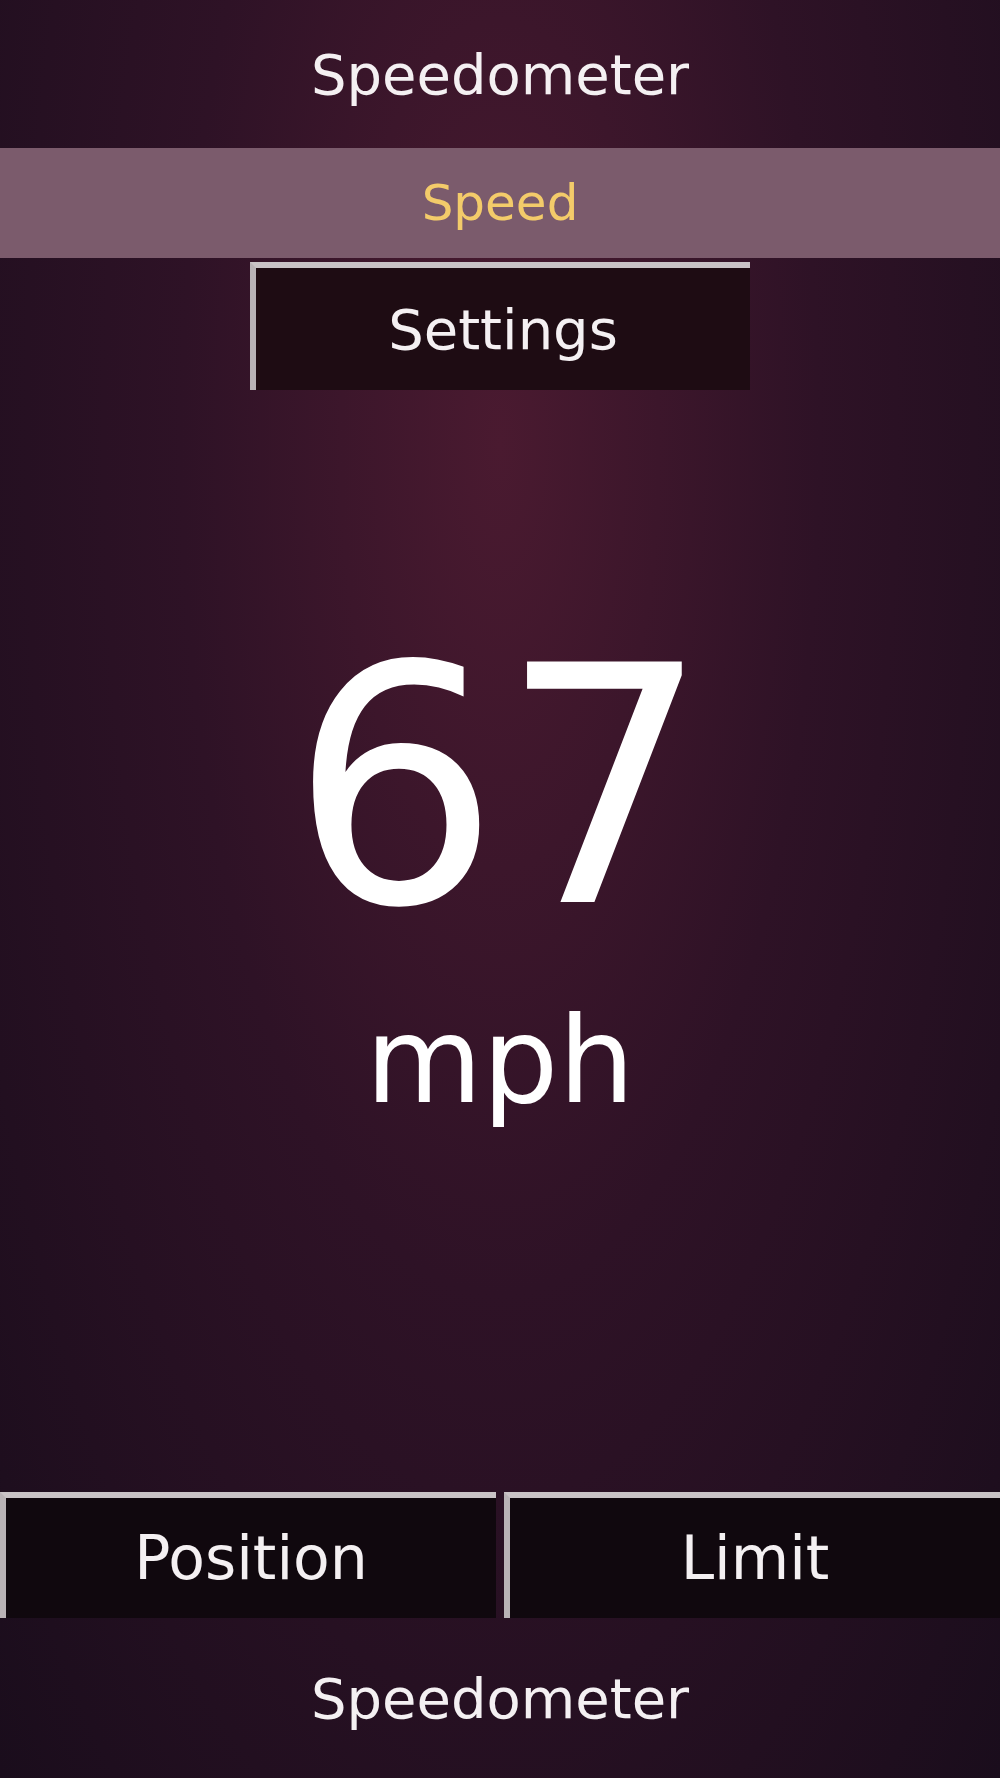  I want to click on footer-title: Speedometer, so click(500, 1698).